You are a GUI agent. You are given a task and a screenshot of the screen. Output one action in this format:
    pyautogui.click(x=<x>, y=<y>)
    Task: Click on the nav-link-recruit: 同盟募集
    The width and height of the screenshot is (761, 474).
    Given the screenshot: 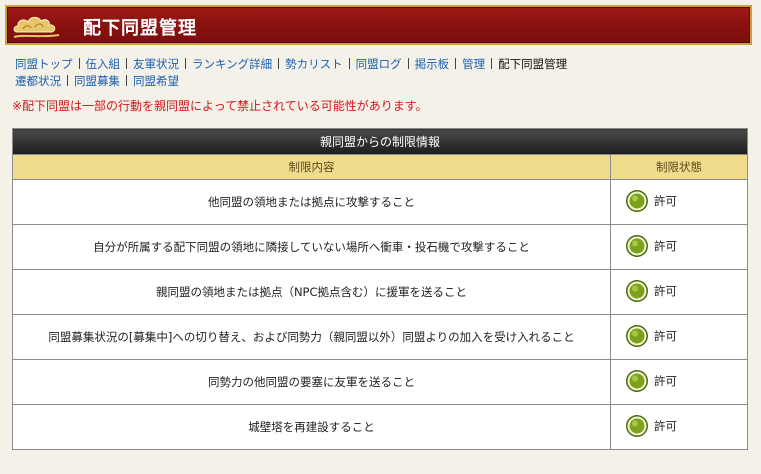 What is the action you would take?
    pyautogui.click(x=97, y=81)
    